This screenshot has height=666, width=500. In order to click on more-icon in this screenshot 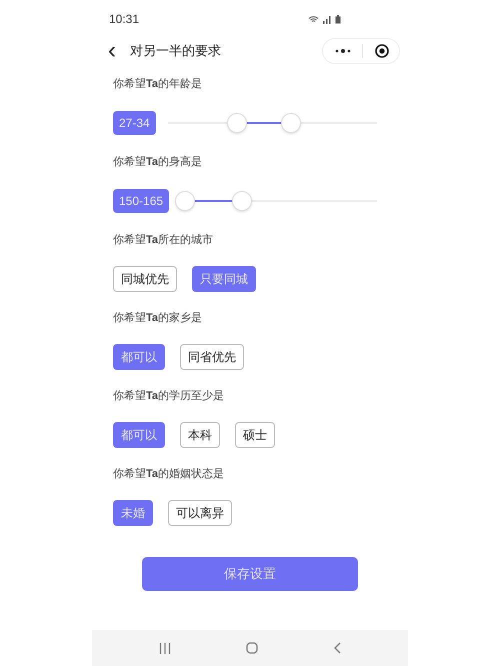, I will do `click(343, 51)`.